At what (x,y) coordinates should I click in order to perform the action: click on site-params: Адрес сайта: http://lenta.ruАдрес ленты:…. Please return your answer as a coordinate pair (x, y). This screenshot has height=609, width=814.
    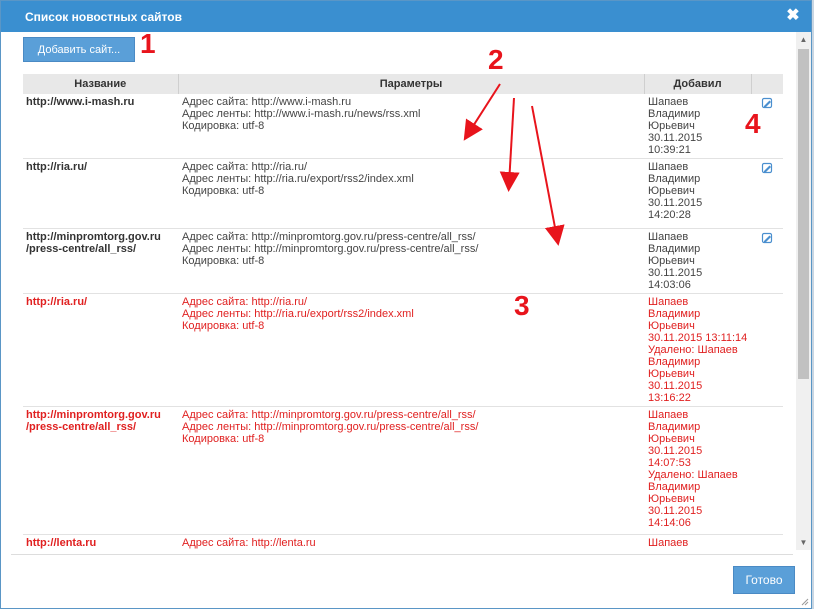
    Looking at the image, I should click on (411, 542).